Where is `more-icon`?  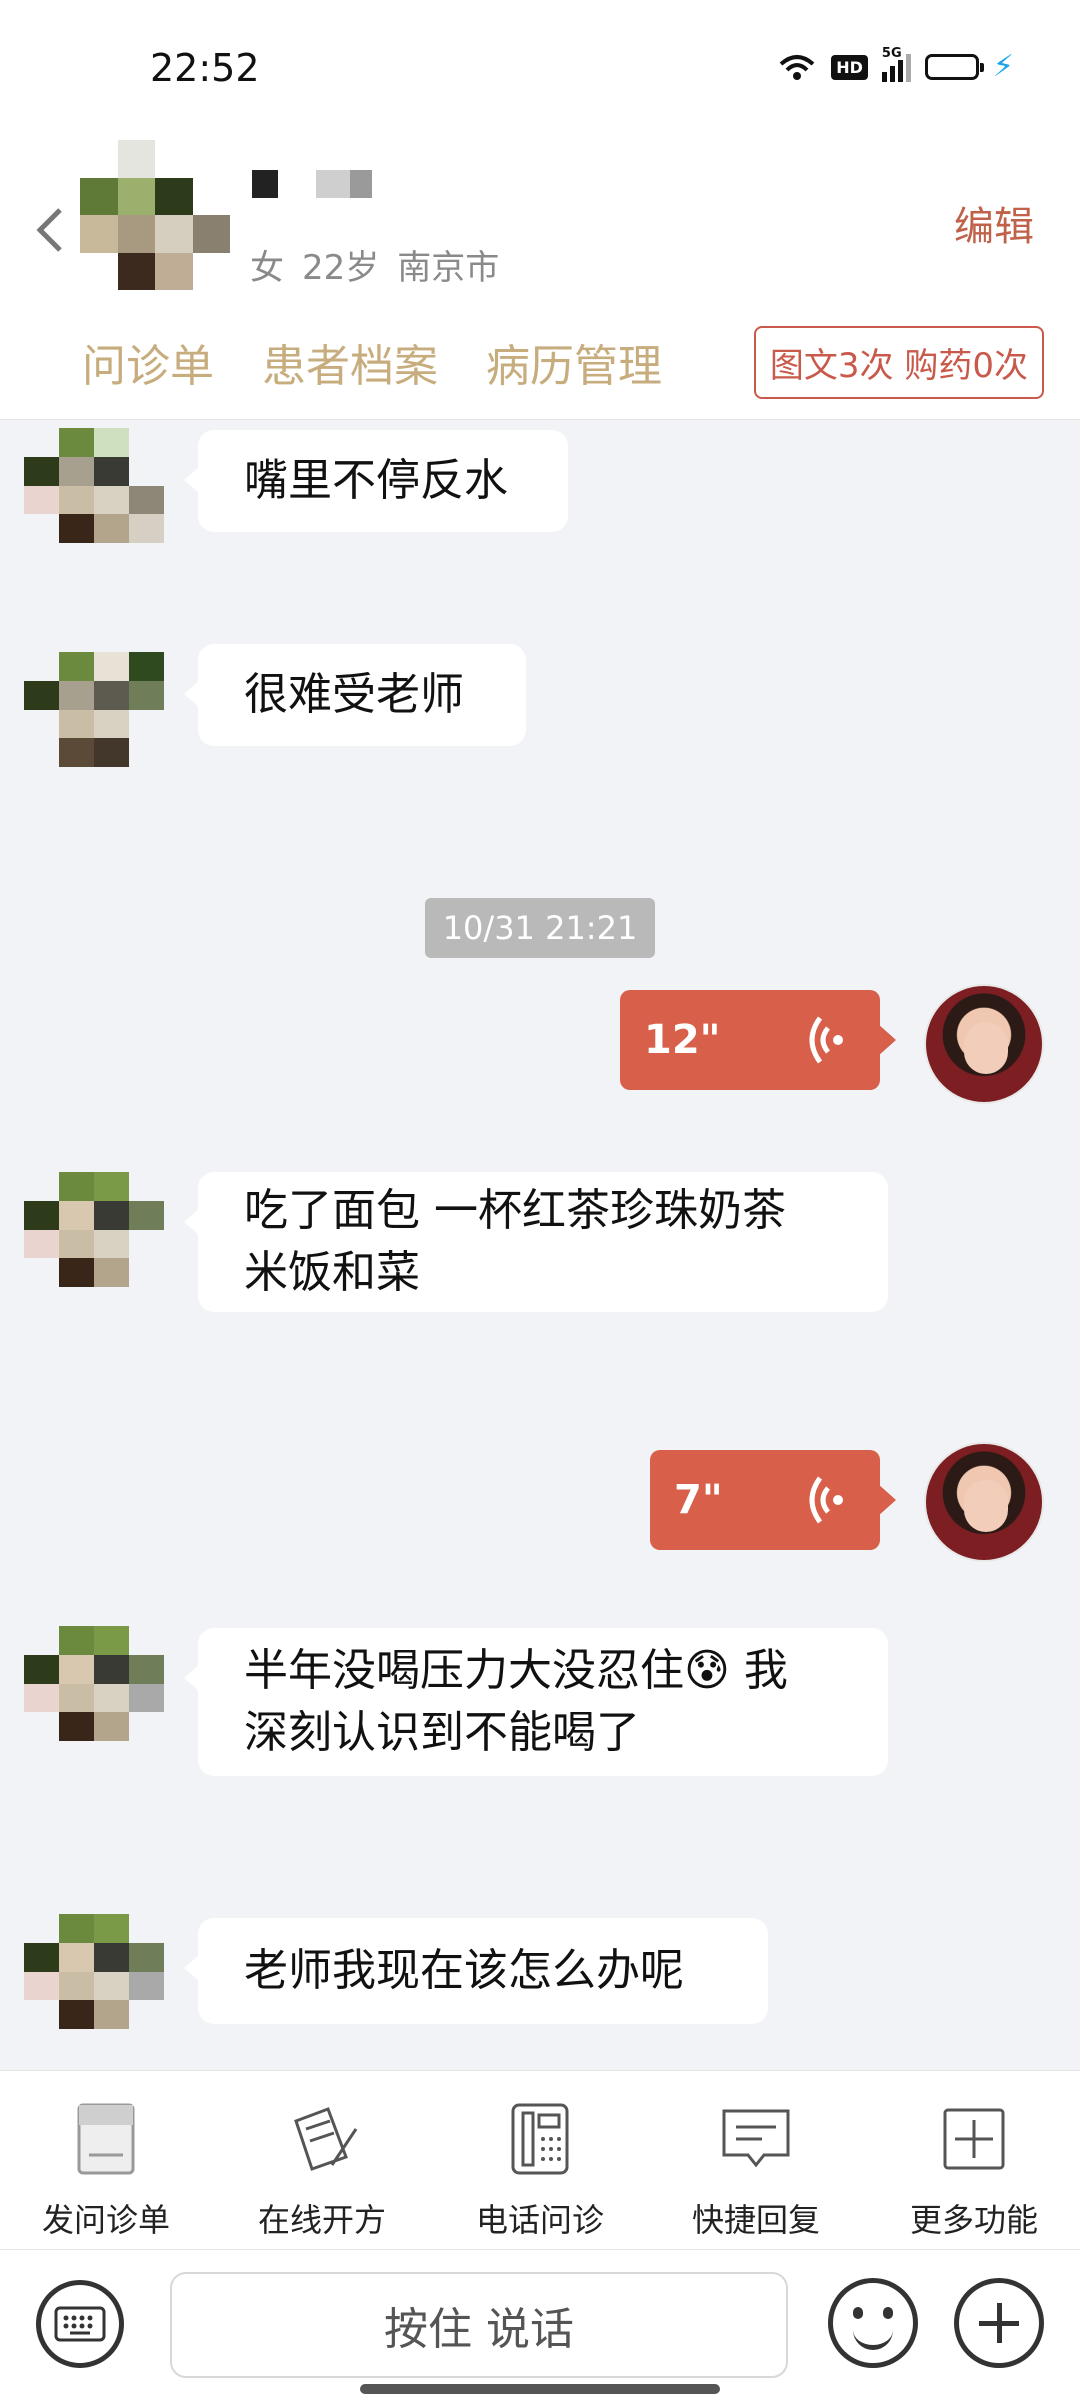
more-icon is located at coordinates (974, 2139).